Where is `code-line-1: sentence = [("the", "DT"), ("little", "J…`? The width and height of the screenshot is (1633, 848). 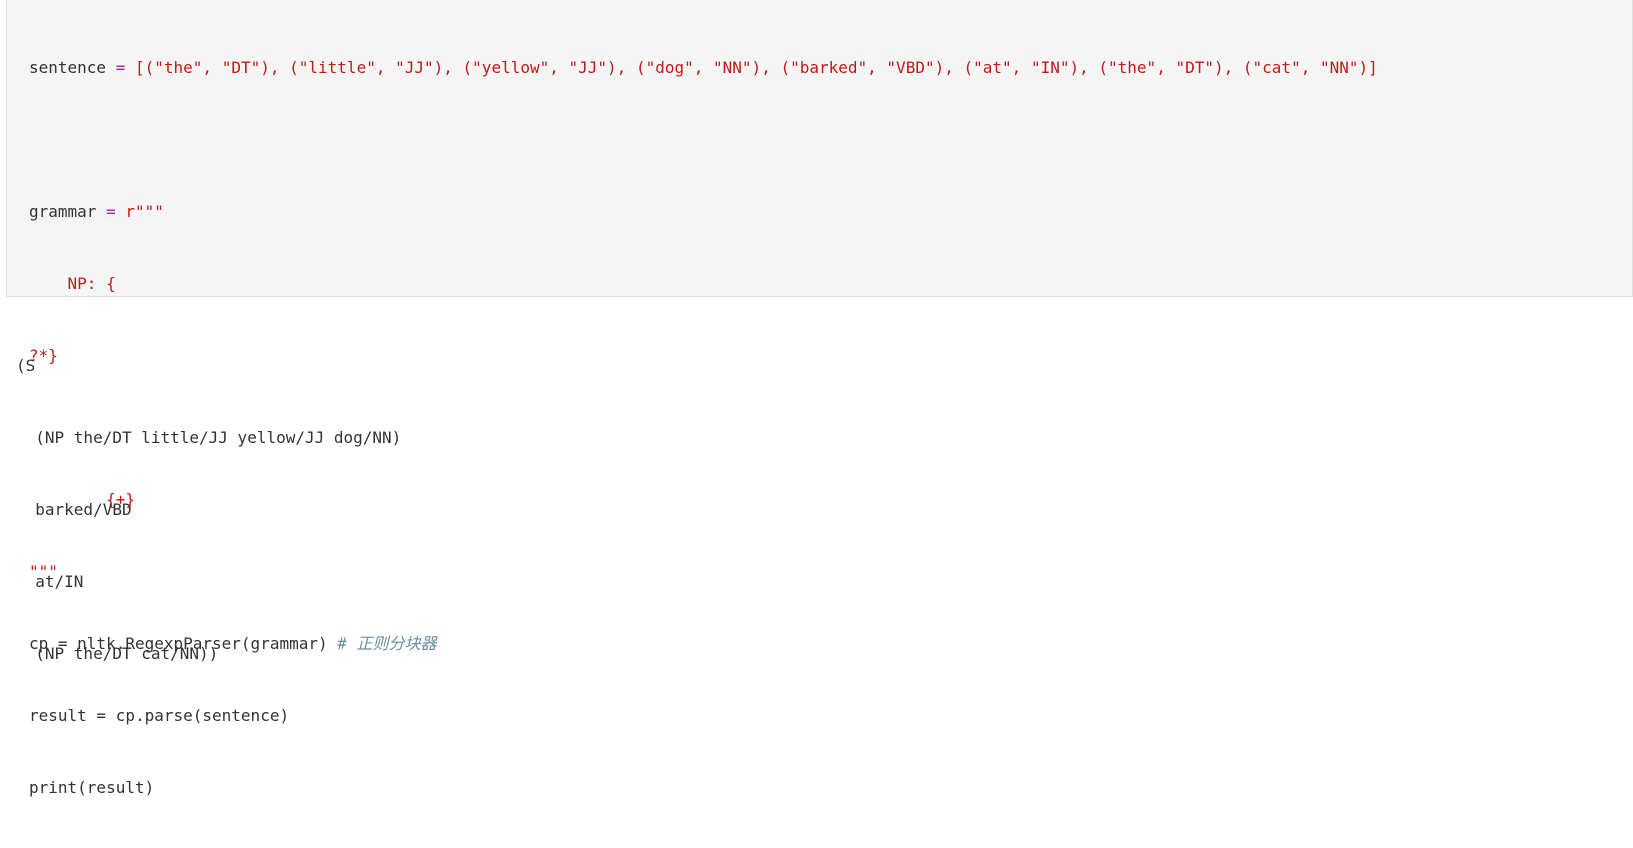 code-line-1: sentence = [("the", "DT"), ("little", "J… is located at coordinates (703, 68).